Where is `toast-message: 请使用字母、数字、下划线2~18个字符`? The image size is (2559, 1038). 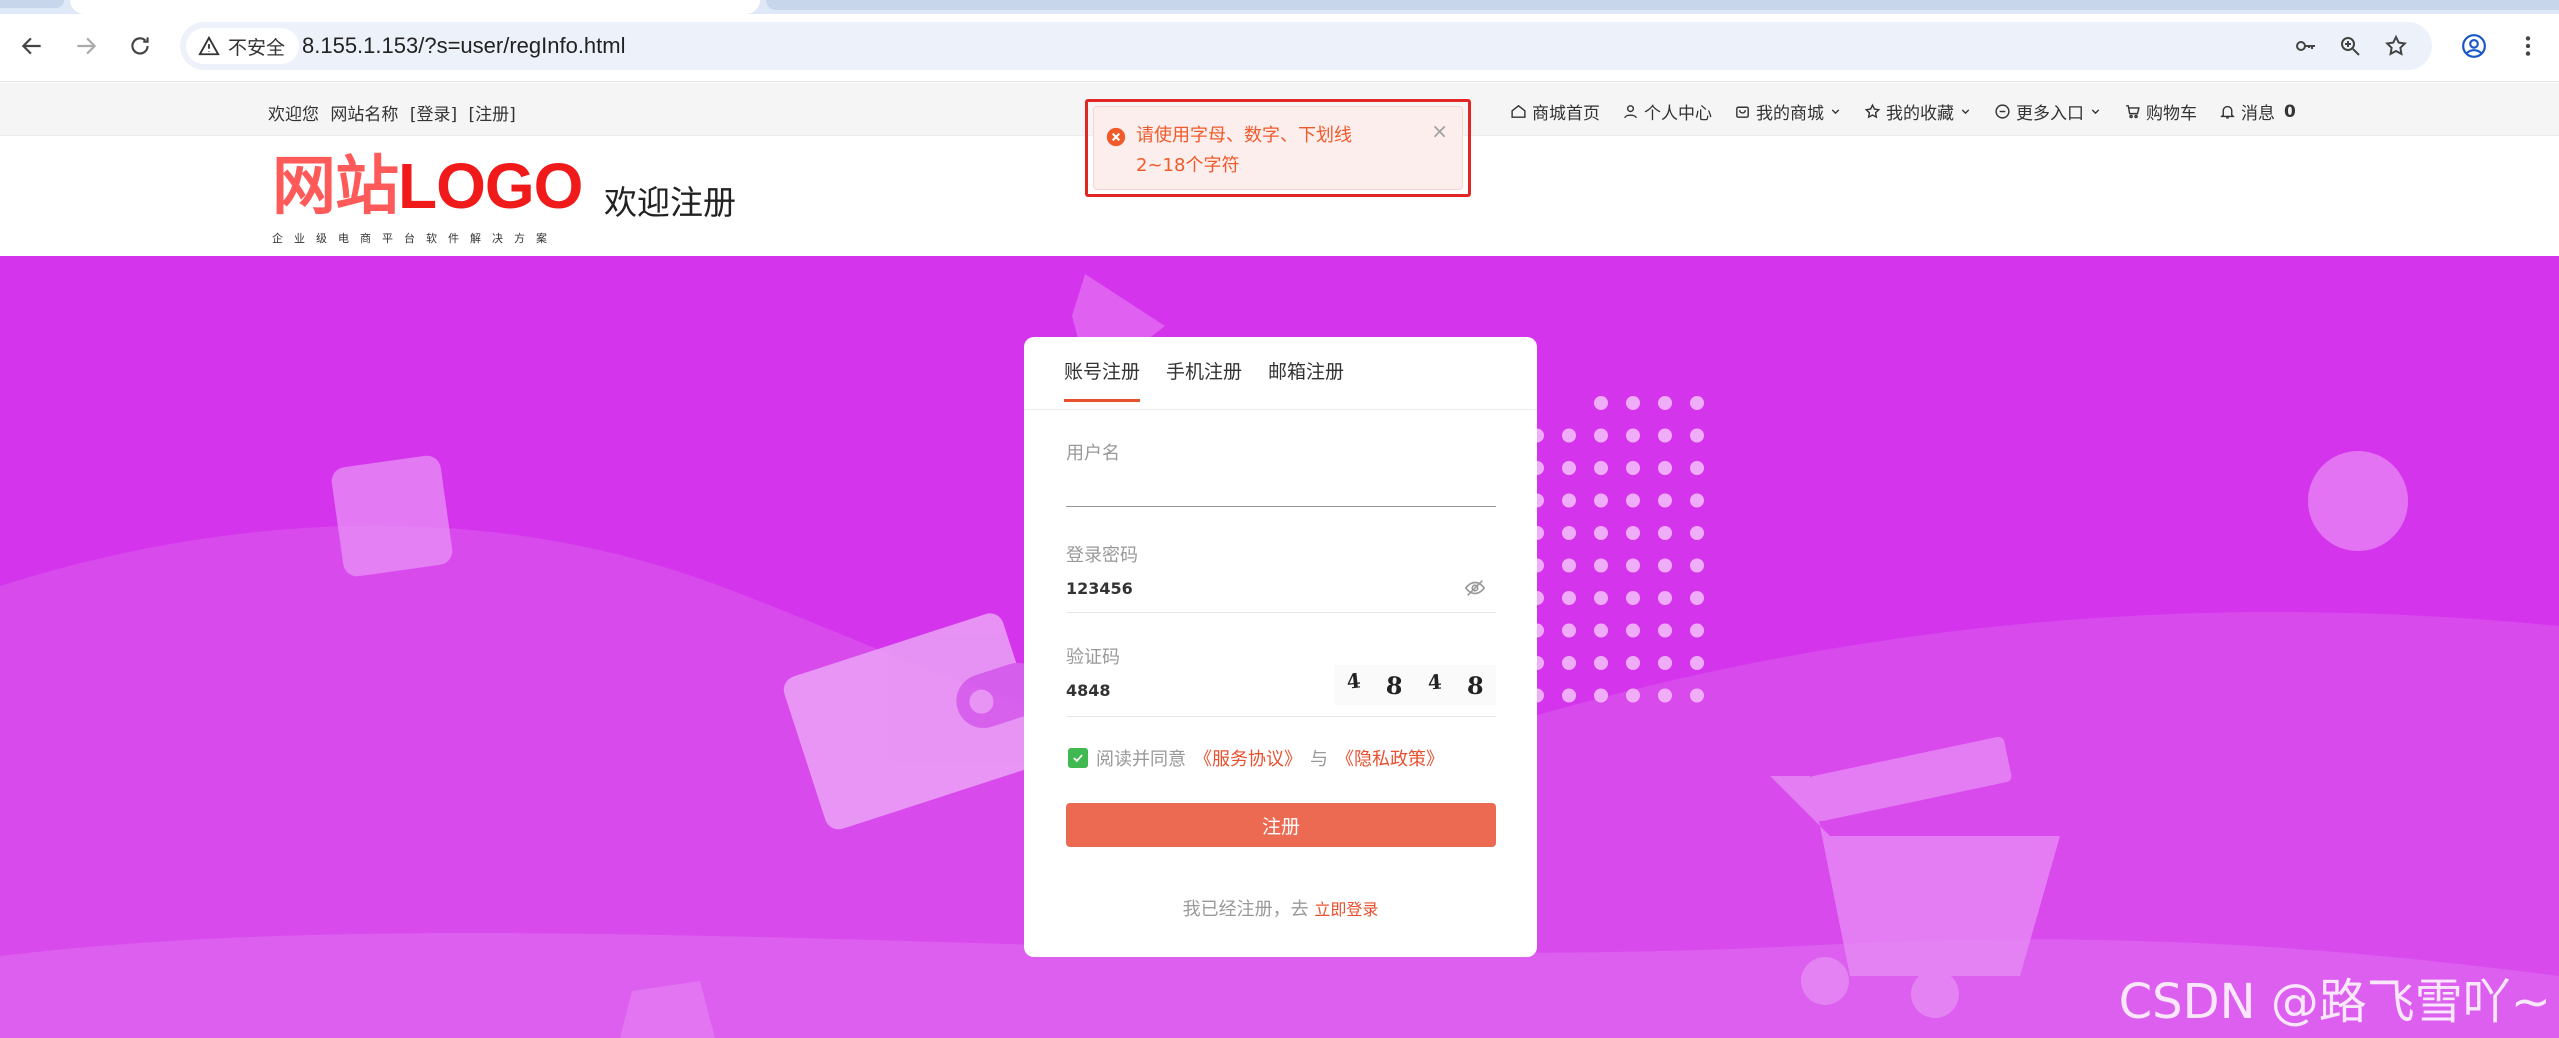
toast-message: 请使用字母、数字、下划线2~18个字符 is located at coordinates (1244, 150).